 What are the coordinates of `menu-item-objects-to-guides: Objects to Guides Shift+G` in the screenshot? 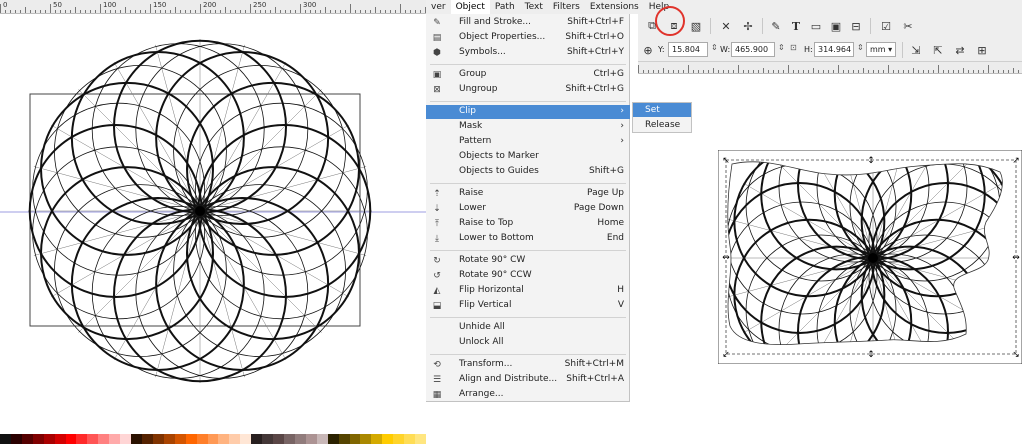 It's located at (528, 172).